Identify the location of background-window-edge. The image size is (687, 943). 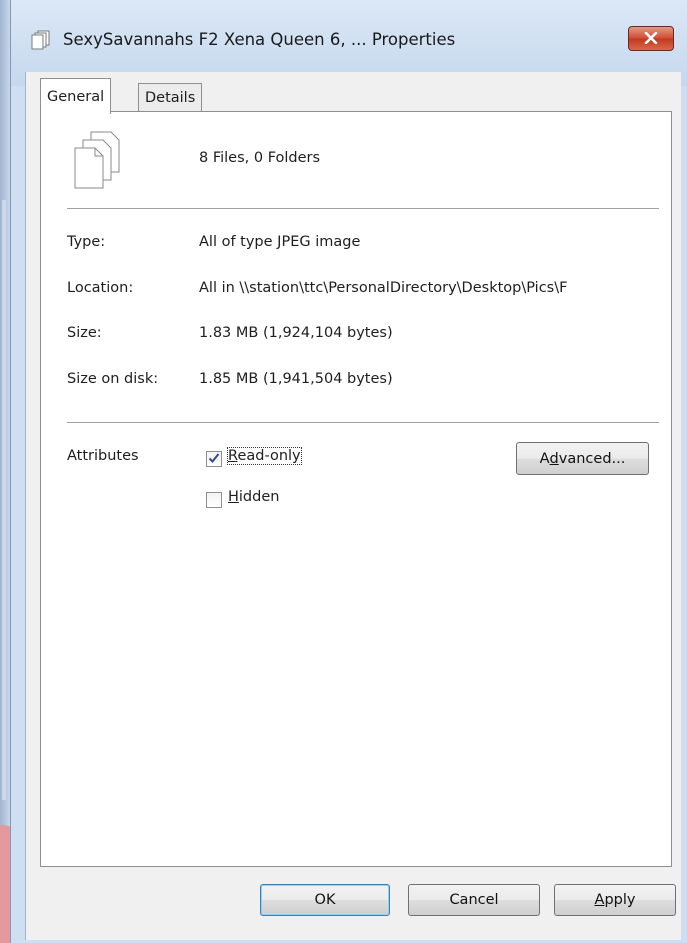
(5, 471).